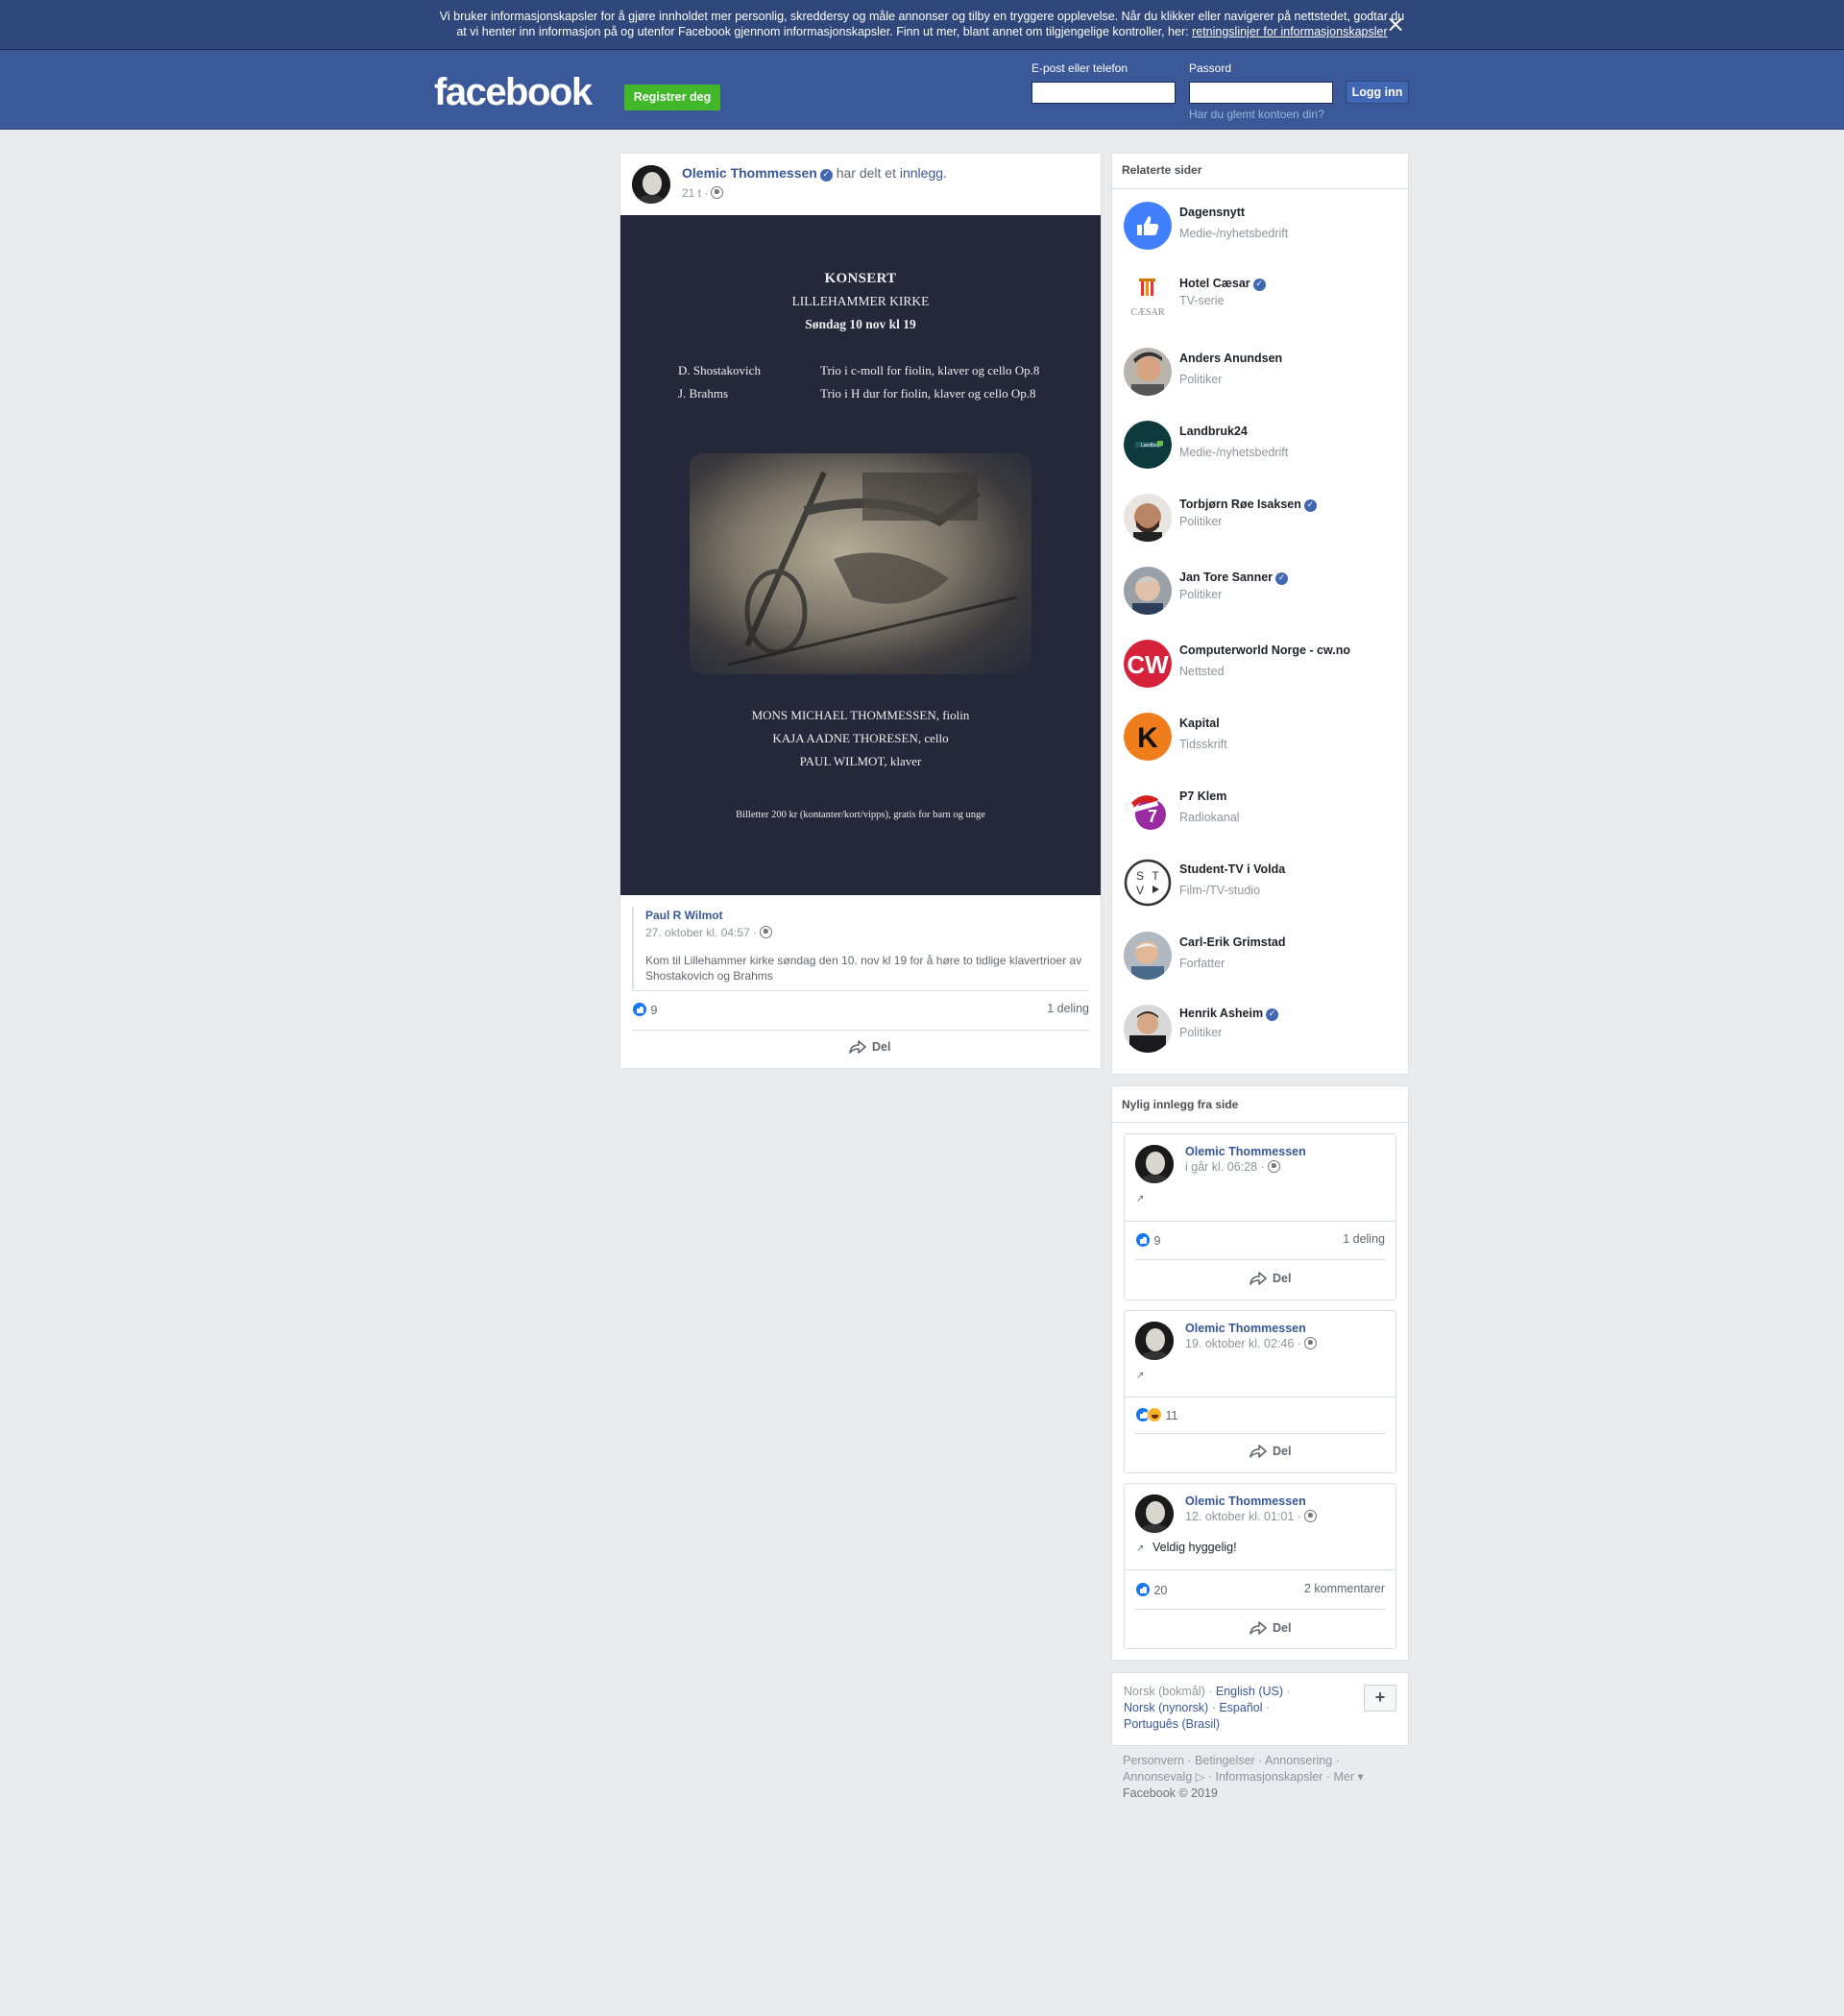  I want to click on comment-count: 2 kommentarer, so click(1344, 1588).